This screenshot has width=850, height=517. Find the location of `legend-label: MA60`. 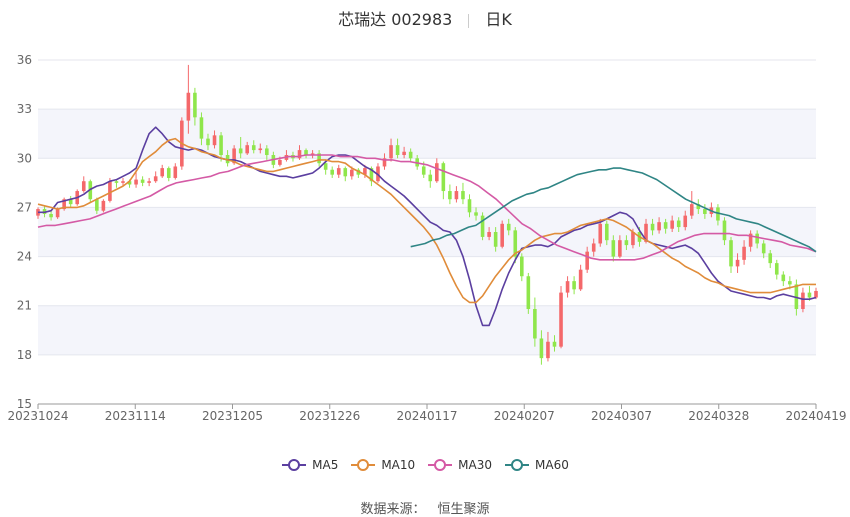

legend-label: MA60 is located at coordinates (552, 465).